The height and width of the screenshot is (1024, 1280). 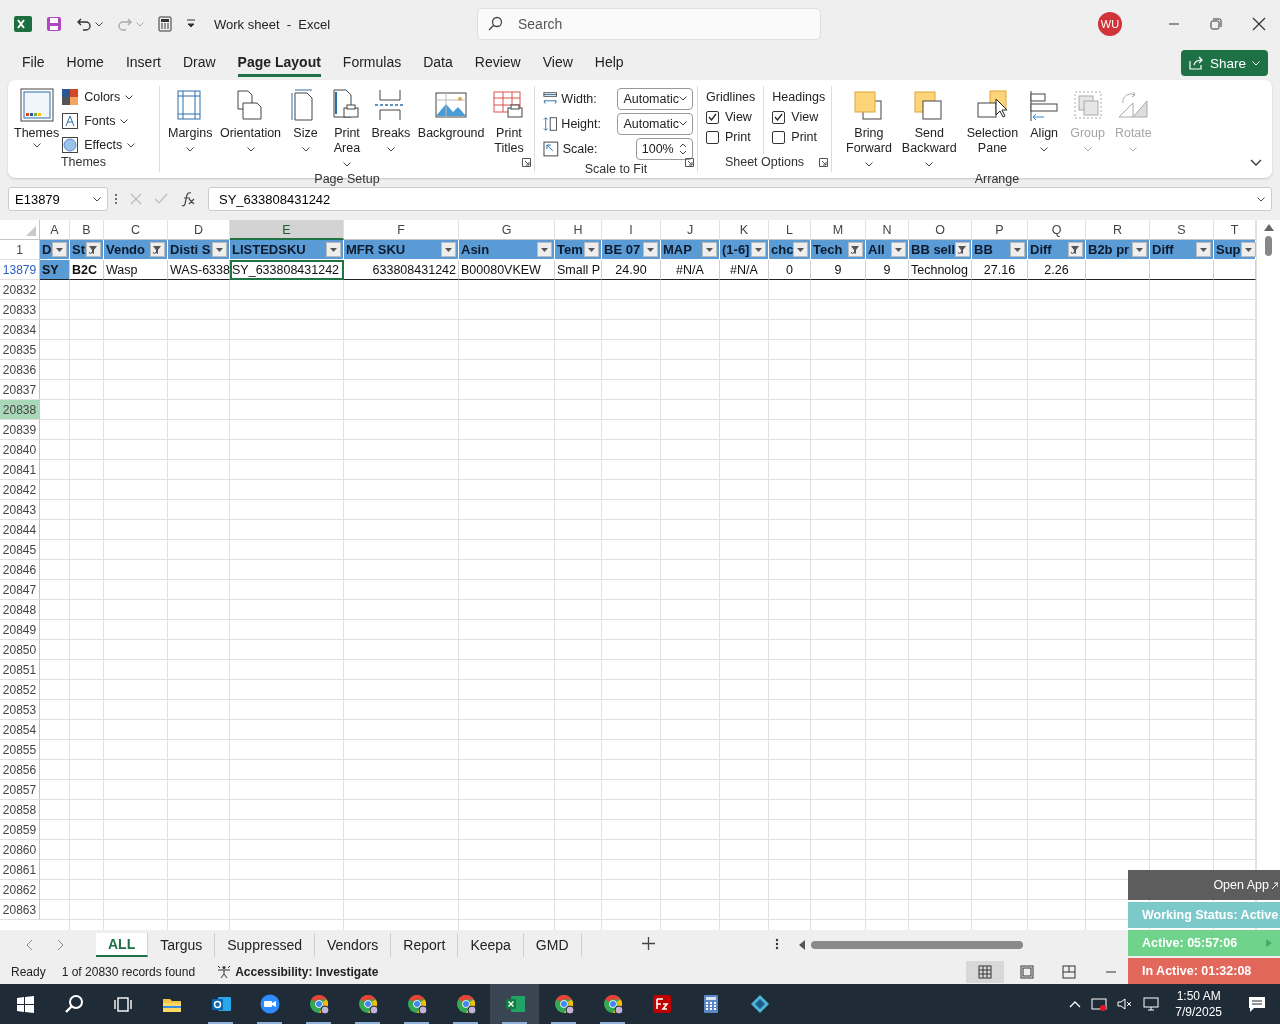 What do you see at coordinates (1125, 1004) in the screenshot?
I see `speaker-muted-icon` at bounding box center [1125, 1004].